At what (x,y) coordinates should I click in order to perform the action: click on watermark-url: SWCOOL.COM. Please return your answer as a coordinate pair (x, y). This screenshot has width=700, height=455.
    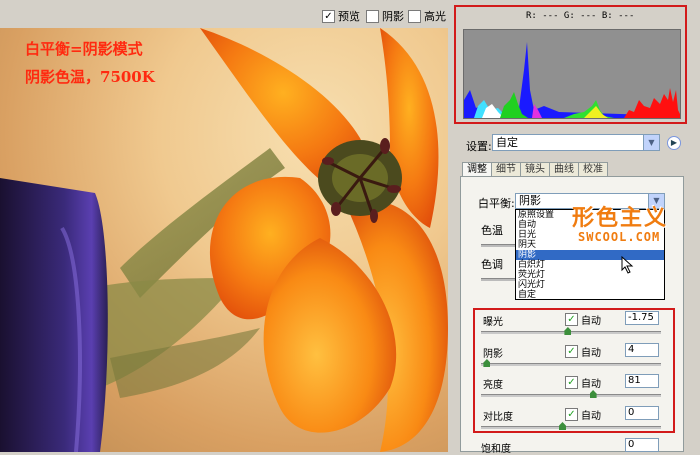
    Looking at the image, I should click on (619, 237).